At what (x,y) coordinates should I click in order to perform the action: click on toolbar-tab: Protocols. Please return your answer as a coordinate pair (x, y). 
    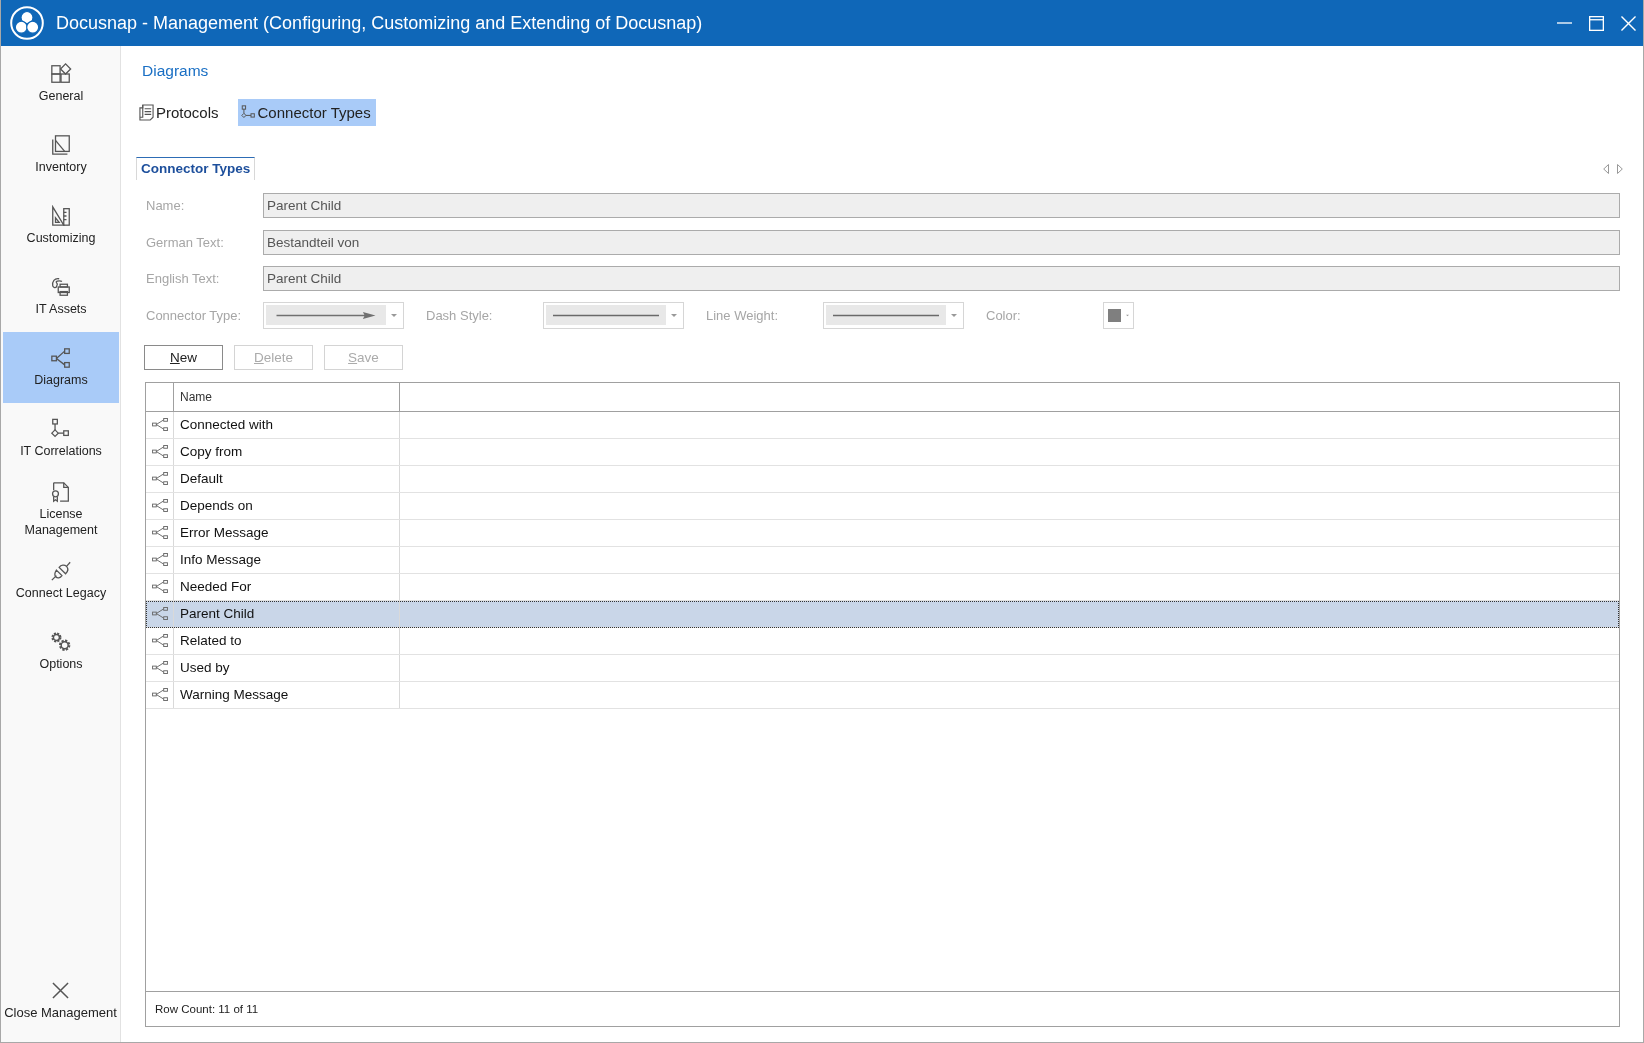
    Looking at the image, I should click on (180, 112).